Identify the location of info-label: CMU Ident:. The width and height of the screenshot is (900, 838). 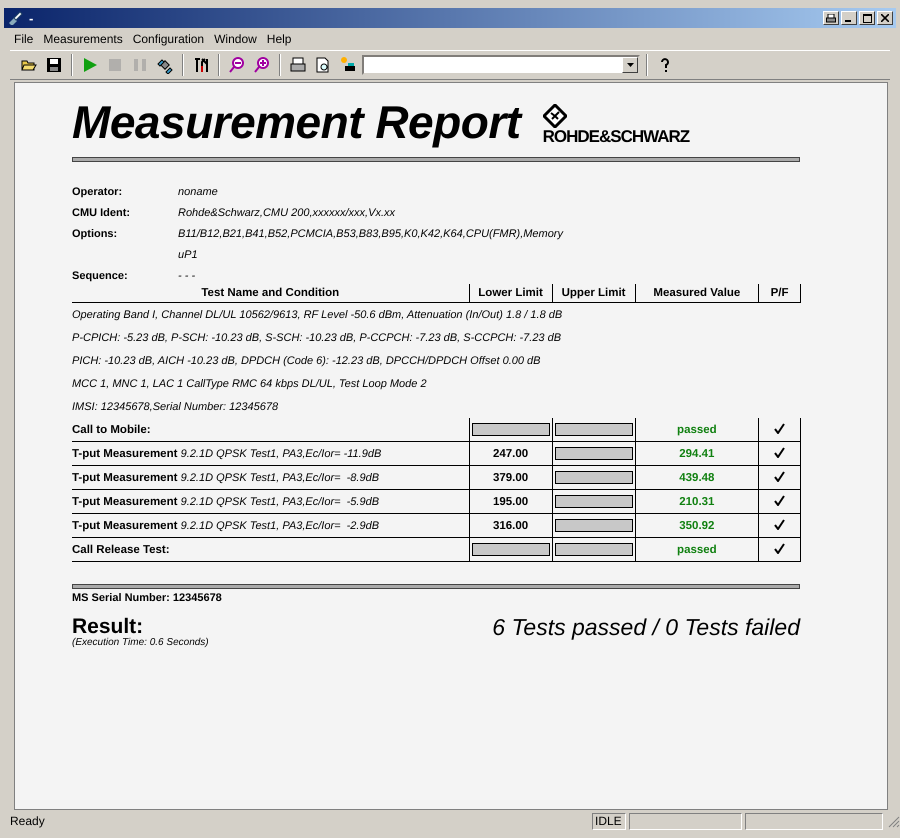
(102, 213).